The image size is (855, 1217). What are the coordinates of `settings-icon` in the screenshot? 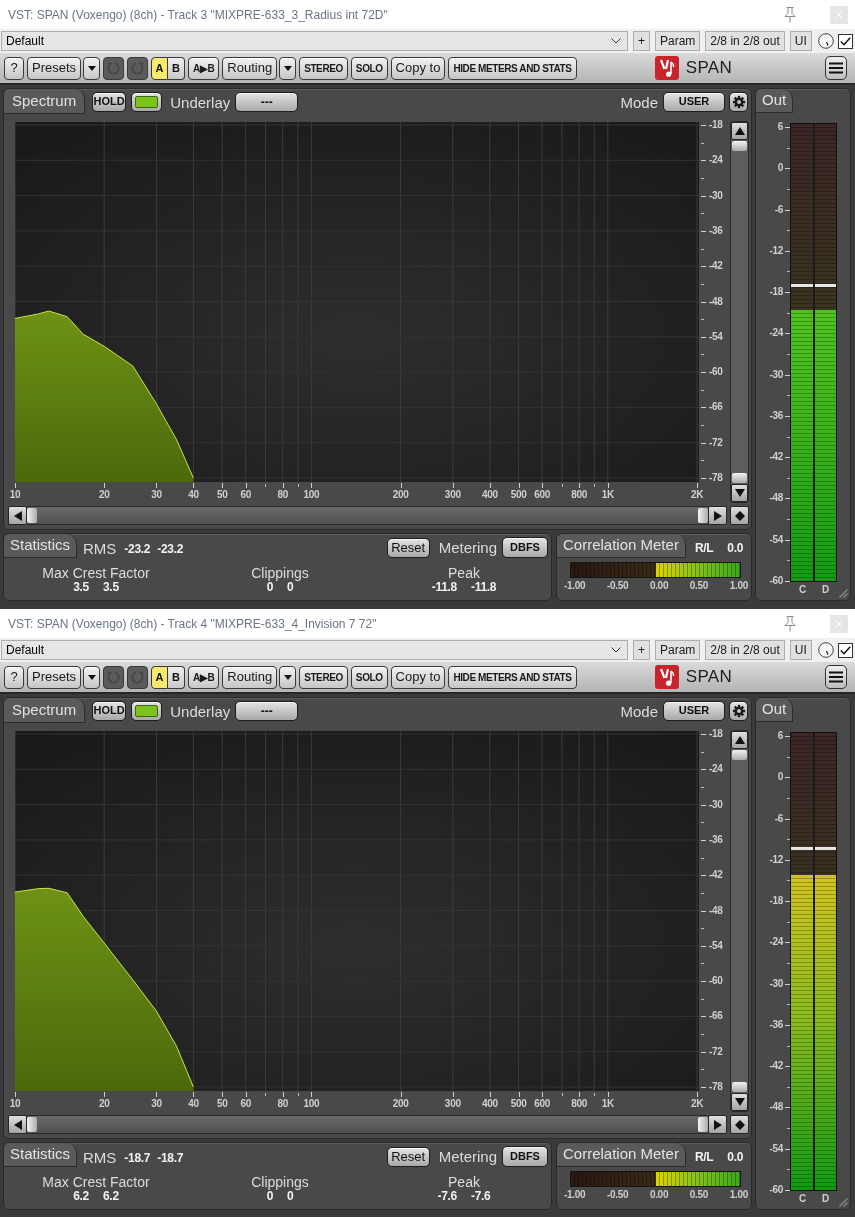 It's located at (738, 710).